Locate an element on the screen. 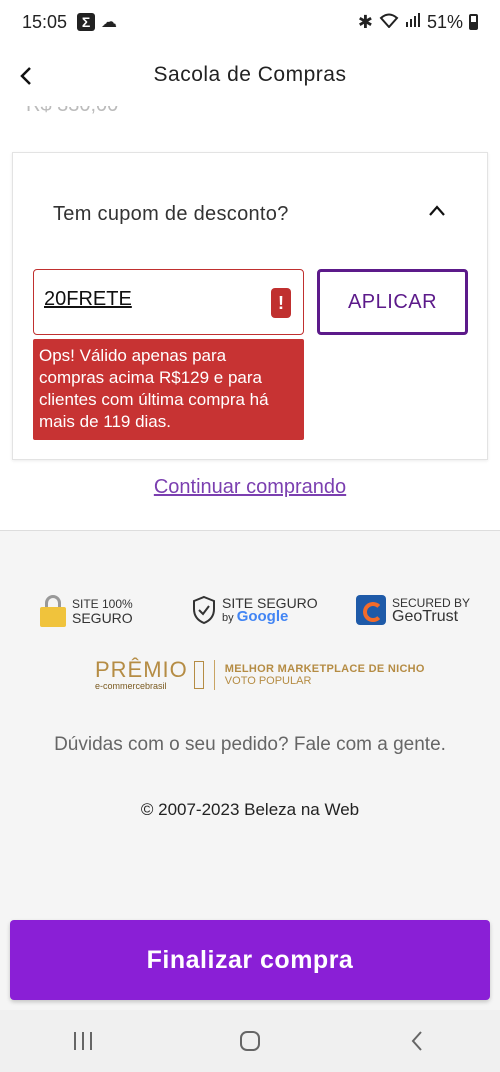  battery-percent: 51% is located at coordinates (444, 21).